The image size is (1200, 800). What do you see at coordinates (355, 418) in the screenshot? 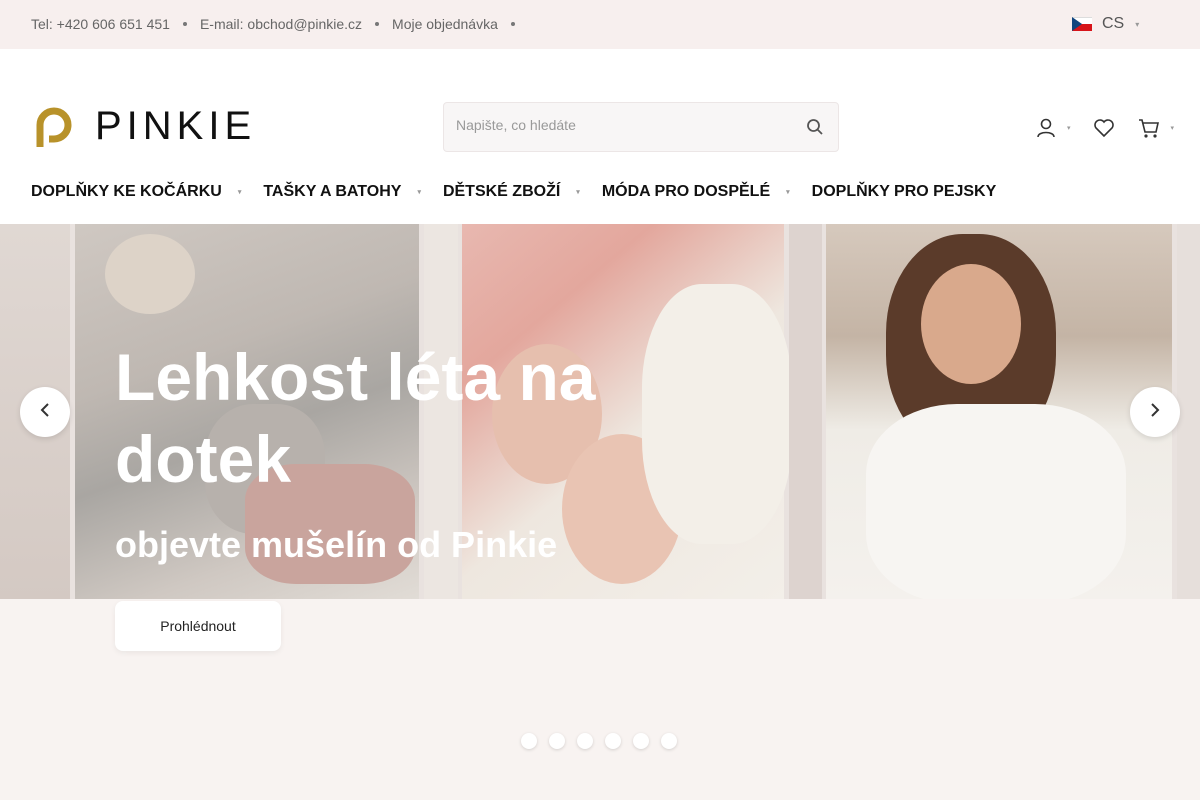
I see `hero-title: Lehkost léta na dotek` at bounding box center [355, 418].